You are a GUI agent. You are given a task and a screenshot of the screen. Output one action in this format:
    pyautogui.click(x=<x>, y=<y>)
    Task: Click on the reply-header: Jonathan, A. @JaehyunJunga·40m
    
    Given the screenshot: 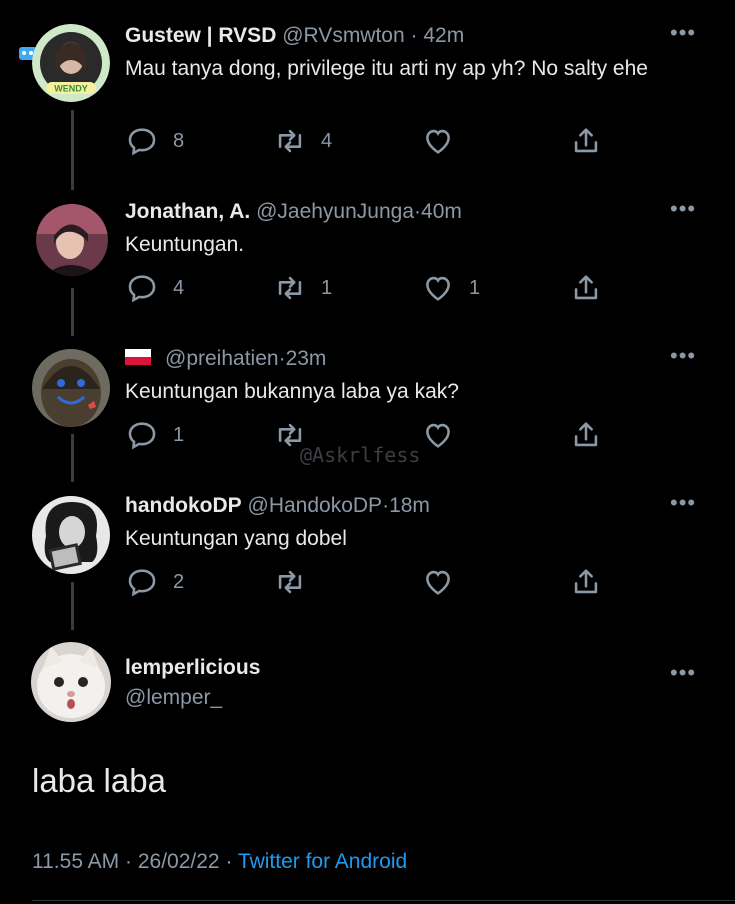 What is the action you would take?
    pyautogui.click(x=293, y=212)
    